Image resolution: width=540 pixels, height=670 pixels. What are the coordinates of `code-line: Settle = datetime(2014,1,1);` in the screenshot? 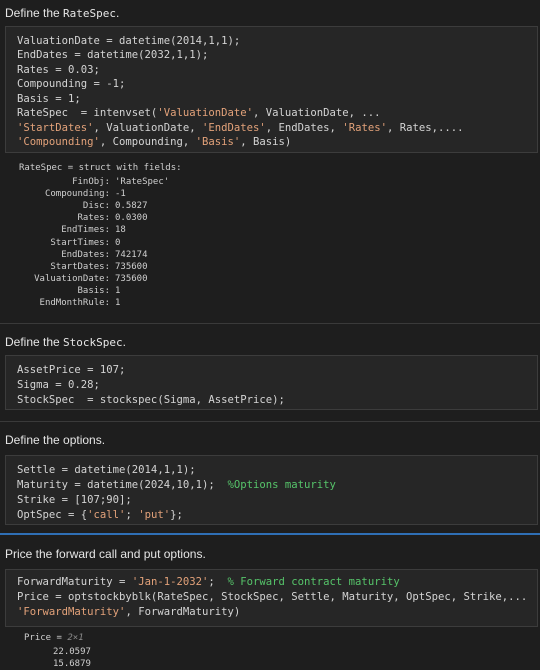 It's located at (106, 470).